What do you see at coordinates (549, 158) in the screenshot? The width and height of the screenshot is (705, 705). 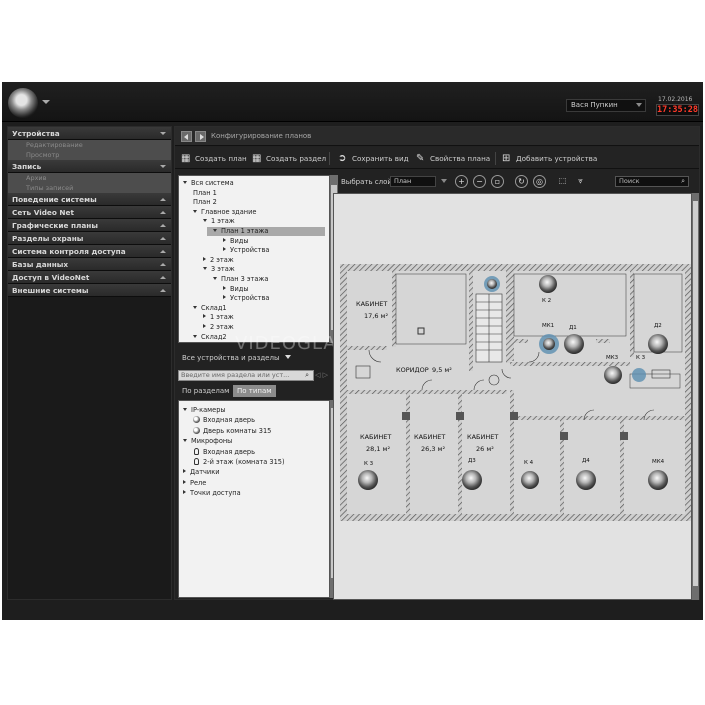 I see `add-devices-button: ⊞ Добавить устройства` at bounding box center [549, 158].